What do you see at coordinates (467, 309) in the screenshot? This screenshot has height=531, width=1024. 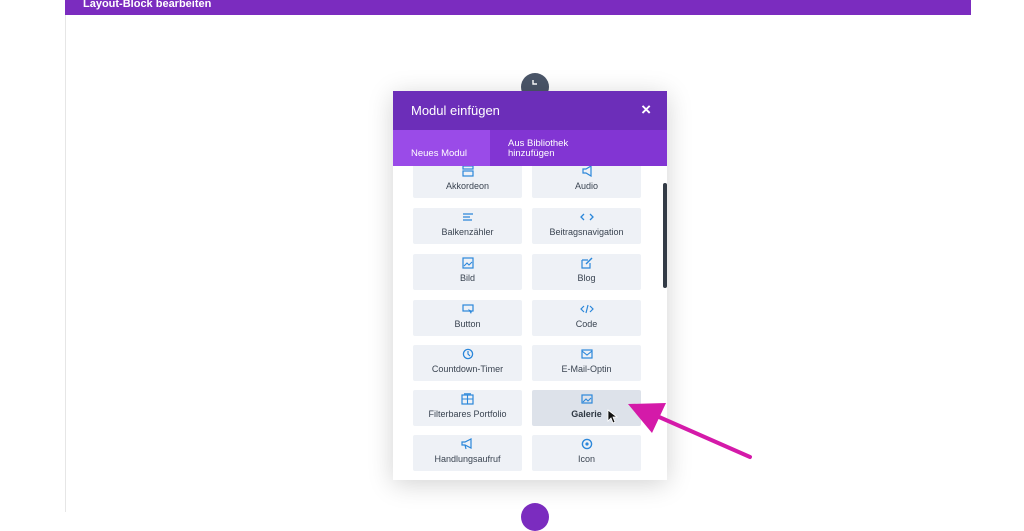 I see `button-icon` at bounding box center [467, 309].